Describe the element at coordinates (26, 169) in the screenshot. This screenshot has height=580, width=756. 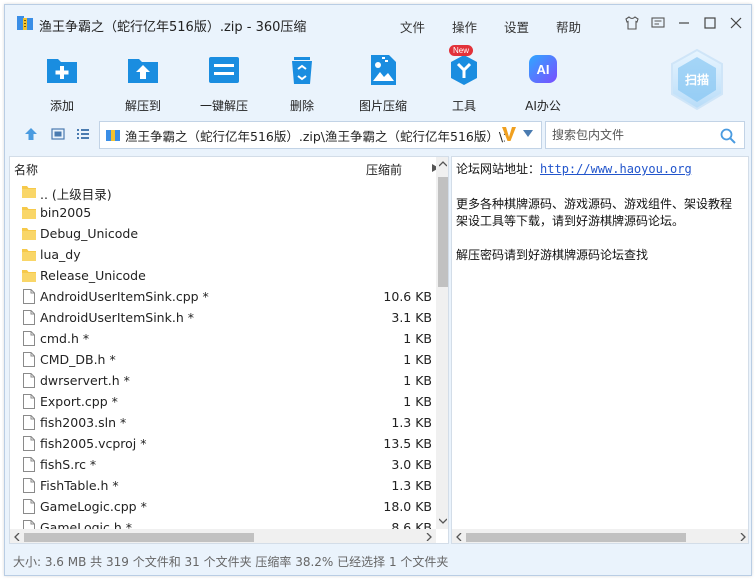
I see `column-name-header: 名称` at that location.